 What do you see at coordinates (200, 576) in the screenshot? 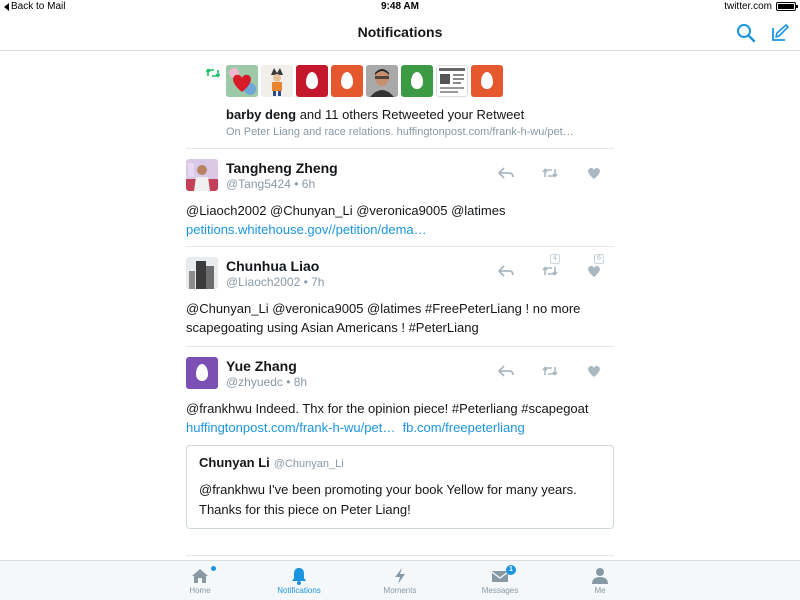
I see `home-icon` at bounding box center [200, 576].